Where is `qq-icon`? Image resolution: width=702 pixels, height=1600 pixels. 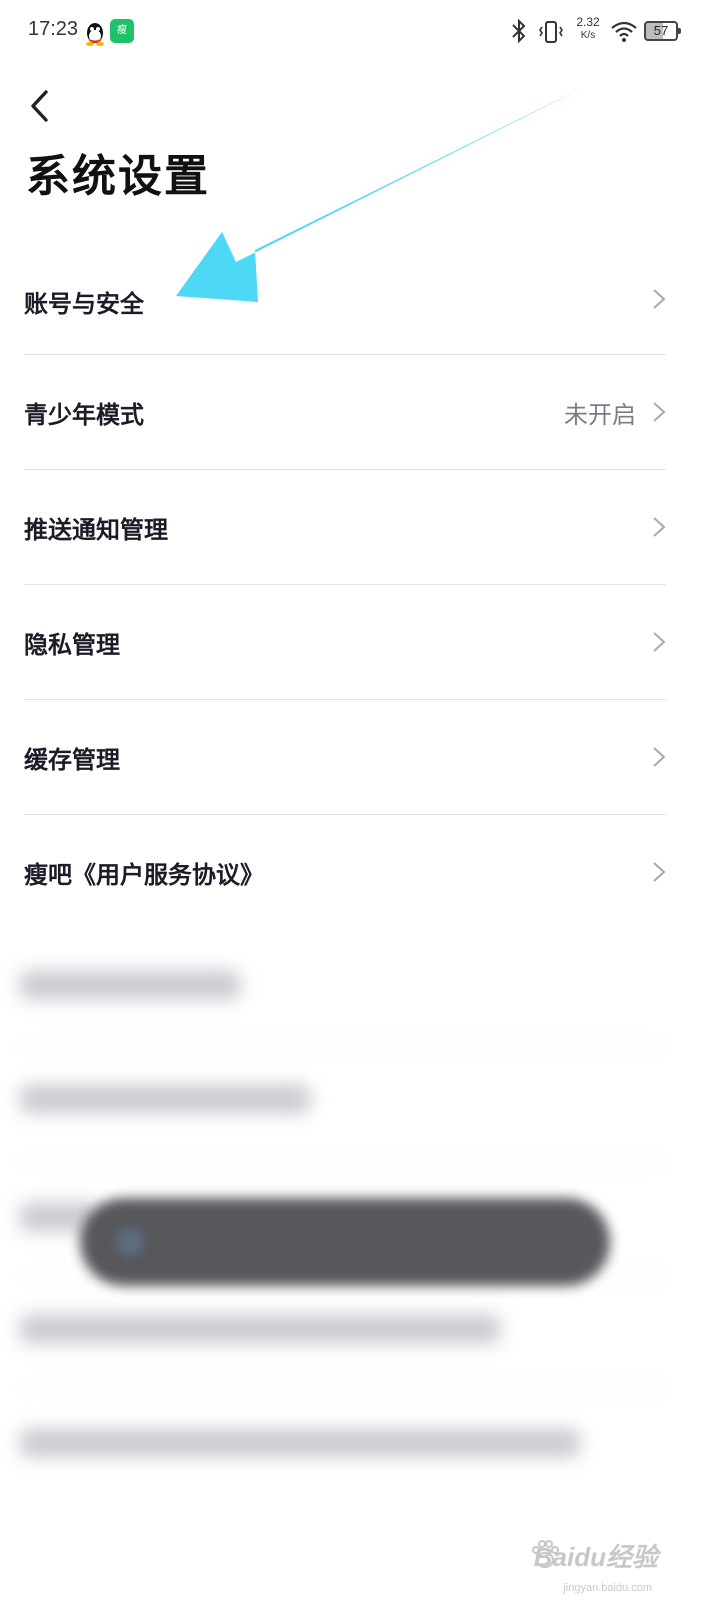 qq-icon is located at coordinates (95, 34).